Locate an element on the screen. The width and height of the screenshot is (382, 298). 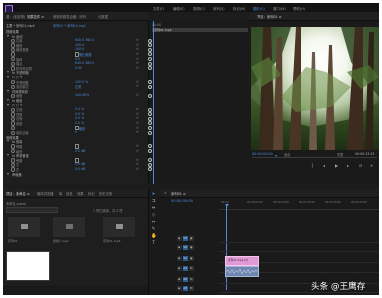
tab-markers: 标记 is located at coordinates (91, 193).